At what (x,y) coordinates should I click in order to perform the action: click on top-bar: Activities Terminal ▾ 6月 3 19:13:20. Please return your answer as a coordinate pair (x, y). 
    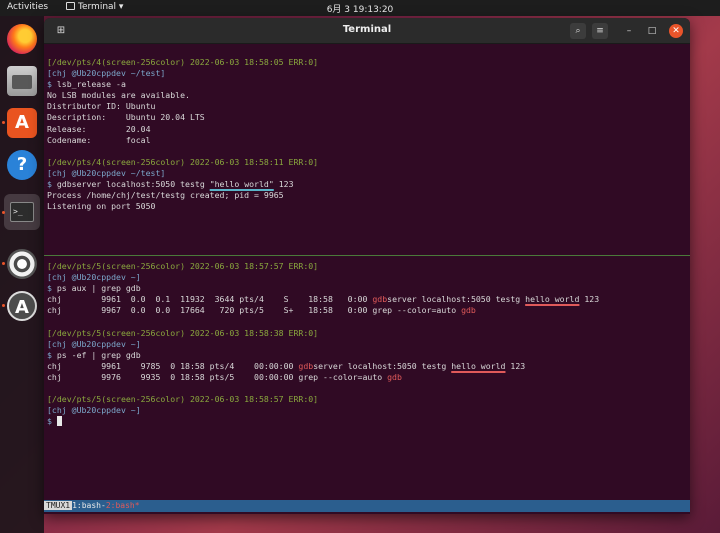
    Looking at the image, I should click on (360, 8).